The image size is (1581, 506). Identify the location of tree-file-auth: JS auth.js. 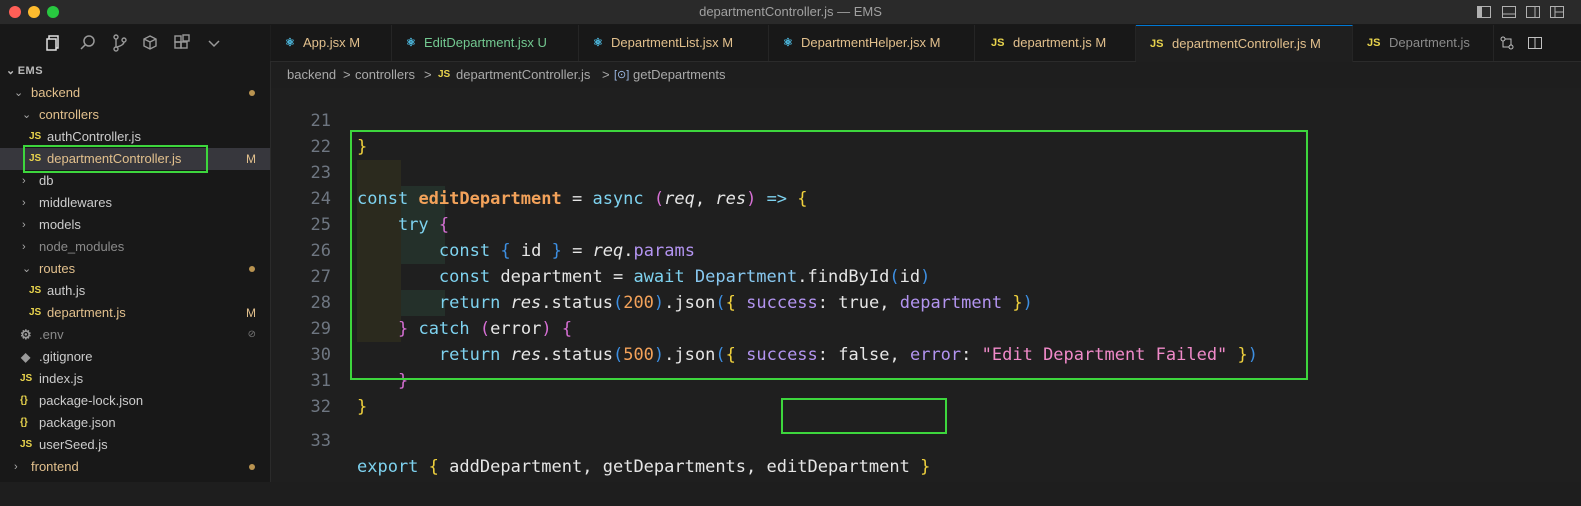
(135, 291).